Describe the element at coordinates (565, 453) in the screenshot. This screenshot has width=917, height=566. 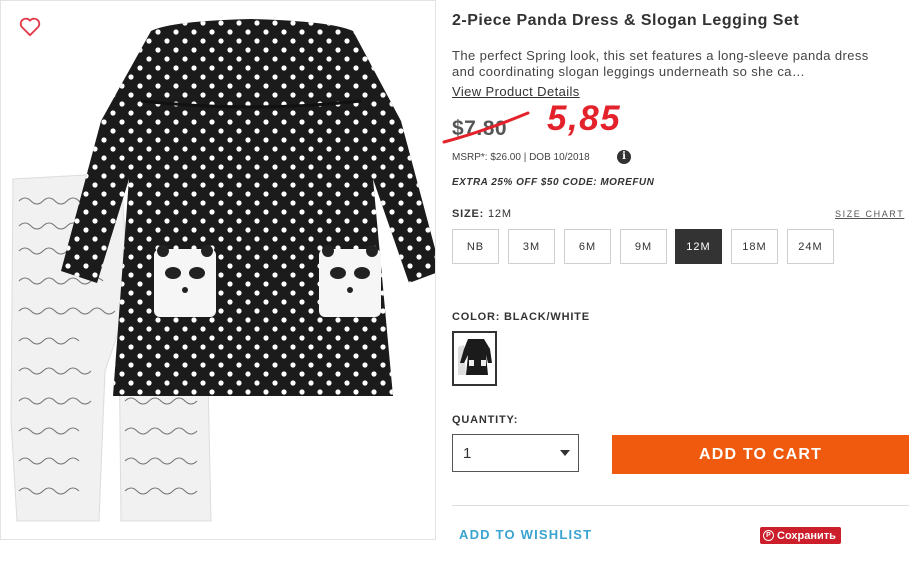
I see `chevron-down-icon` at that location.